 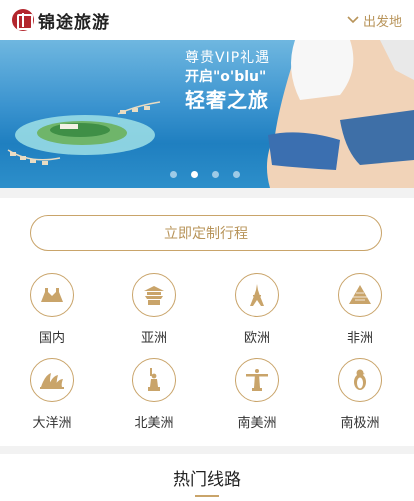 What do you see at coordinates (353, 20) in the screenshot?
I see `chevron-down-icon` at bounding box center [353, 20].